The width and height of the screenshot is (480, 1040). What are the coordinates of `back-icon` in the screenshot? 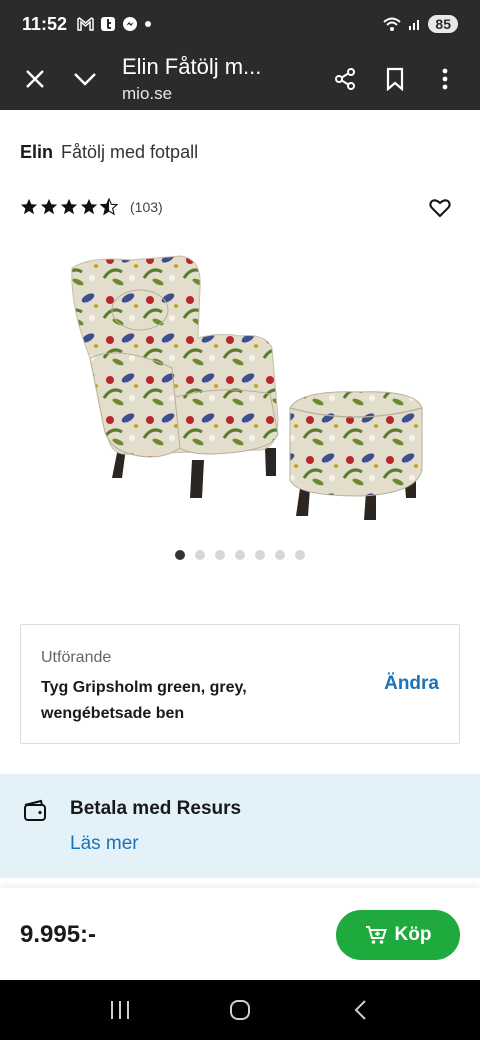 It's located at (360, 1010).